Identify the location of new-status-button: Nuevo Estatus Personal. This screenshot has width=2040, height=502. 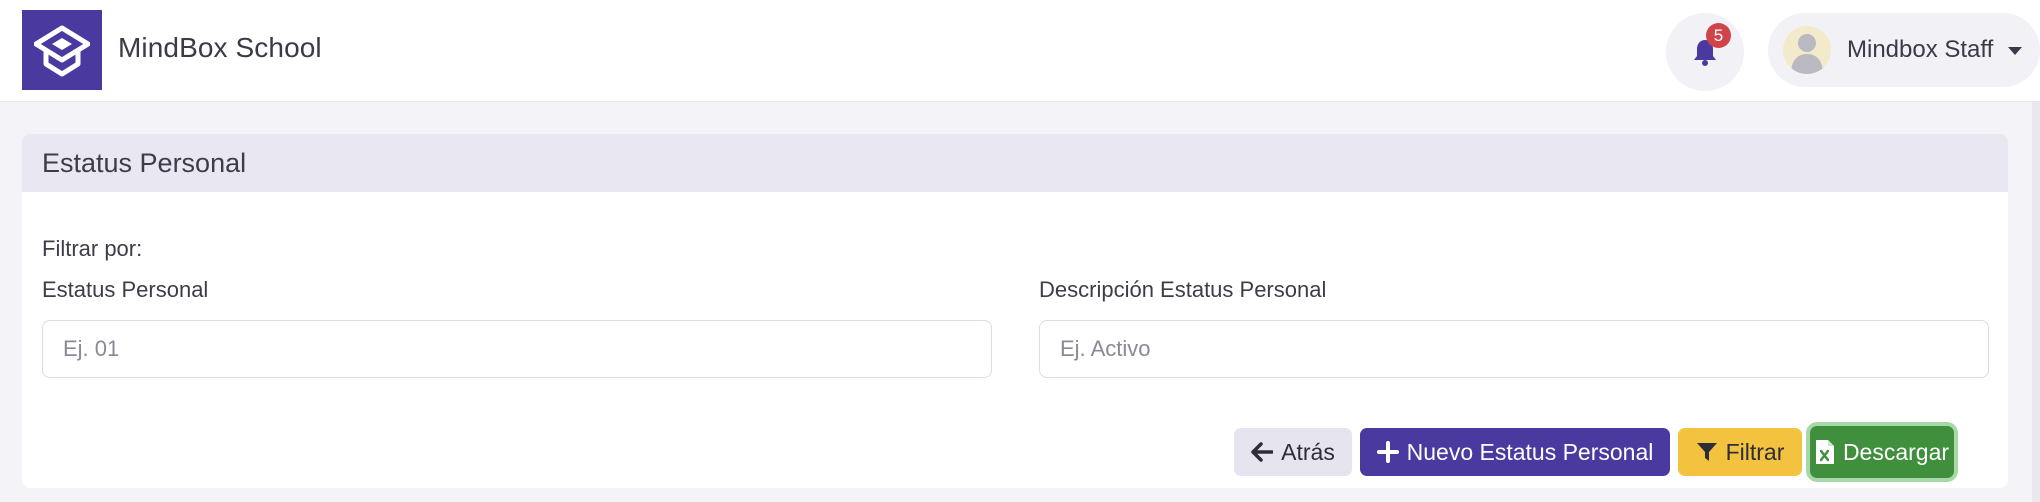
(1515, 452).